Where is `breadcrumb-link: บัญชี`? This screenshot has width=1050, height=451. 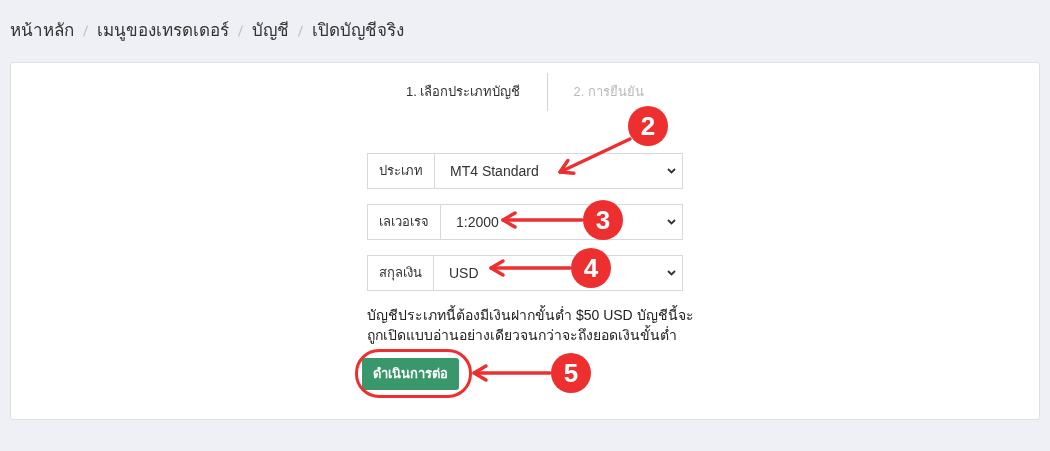
breadcrumb-link: บัญชี is located at coordinates (270, 31).